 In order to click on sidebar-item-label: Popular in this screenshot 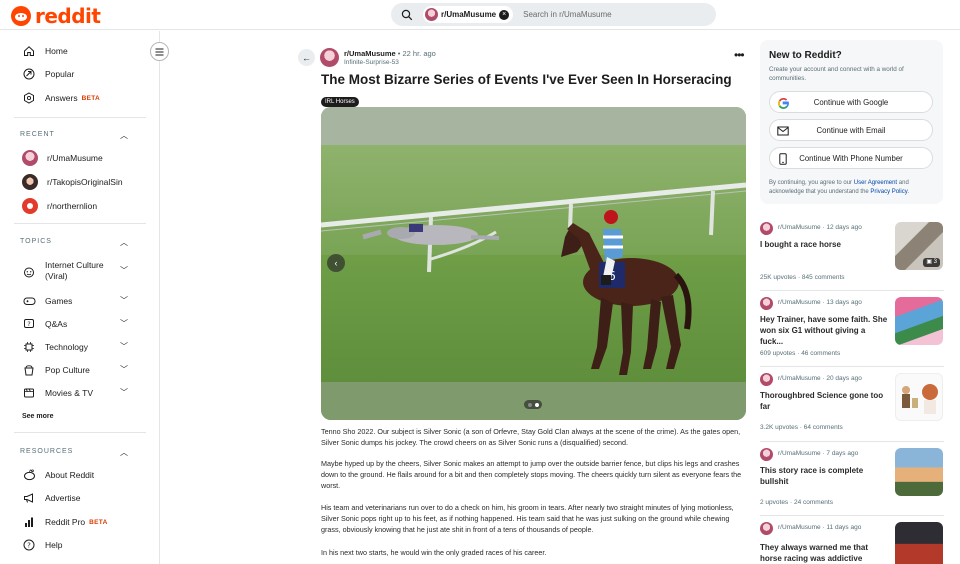, I will do `click(60, 74)`.